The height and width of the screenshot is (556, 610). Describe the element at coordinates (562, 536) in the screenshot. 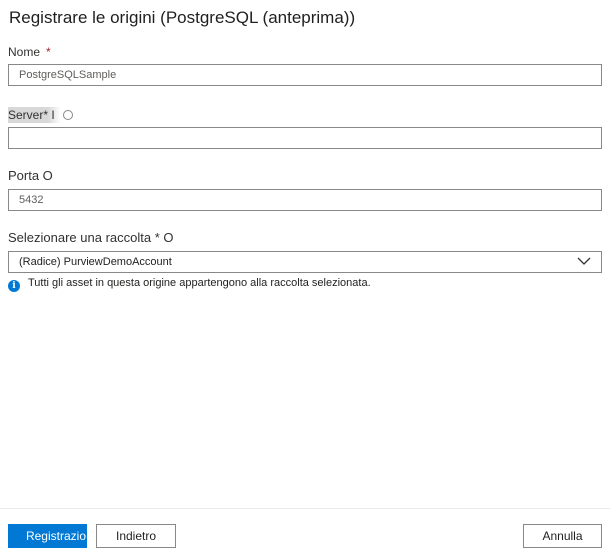

I see `cancel-button: Annulla` at that location.